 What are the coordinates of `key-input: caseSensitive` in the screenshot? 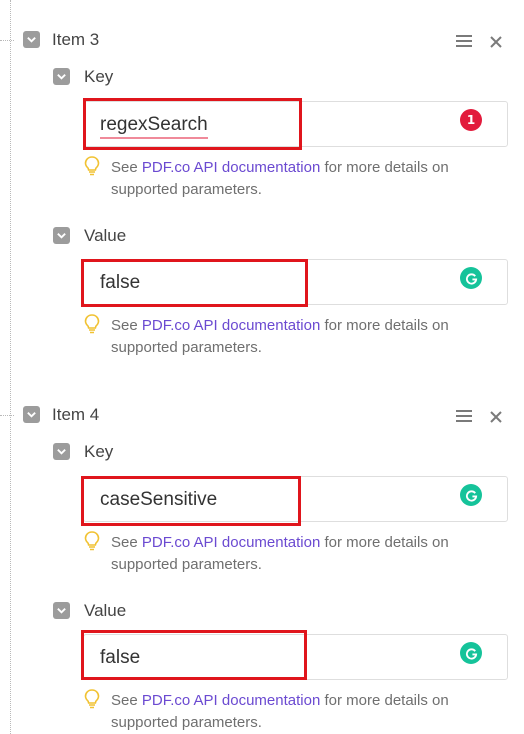 It's located at (295, 499).